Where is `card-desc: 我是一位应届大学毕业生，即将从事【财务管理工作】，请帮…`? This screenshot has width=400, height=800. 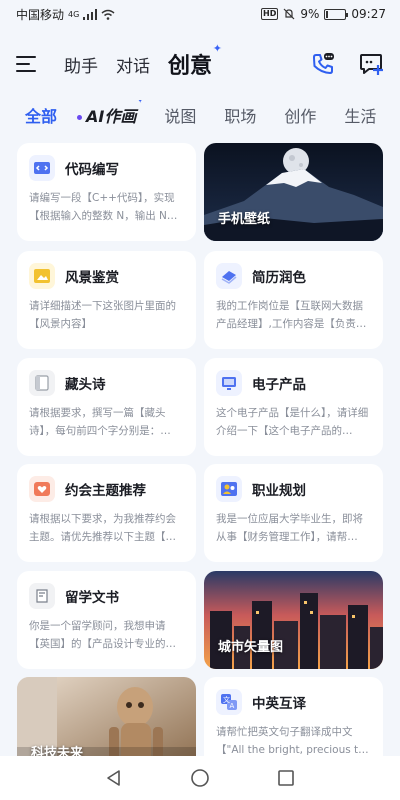
card-desc: 我是一位应届大学毕业生，即将从事【财务管理工作】，请帮… is located at coordinates (289, 528).